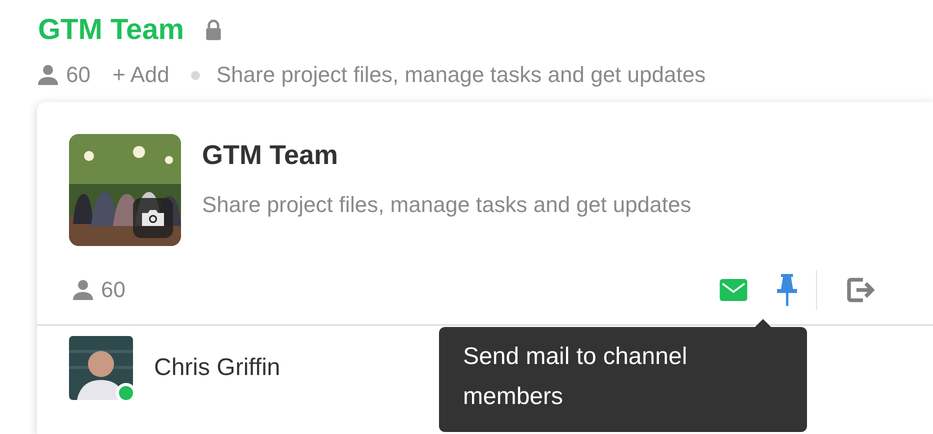 This screenshot has height=434, width=933. What do you see at coordinates (141, 75) in the screenshot?
I see `add-link: + Add` at bounding box center [141, 75].